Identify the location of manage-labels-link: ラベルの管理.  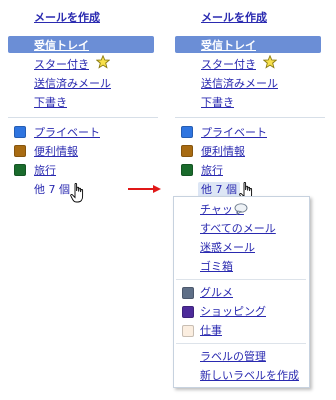
(233, 356).